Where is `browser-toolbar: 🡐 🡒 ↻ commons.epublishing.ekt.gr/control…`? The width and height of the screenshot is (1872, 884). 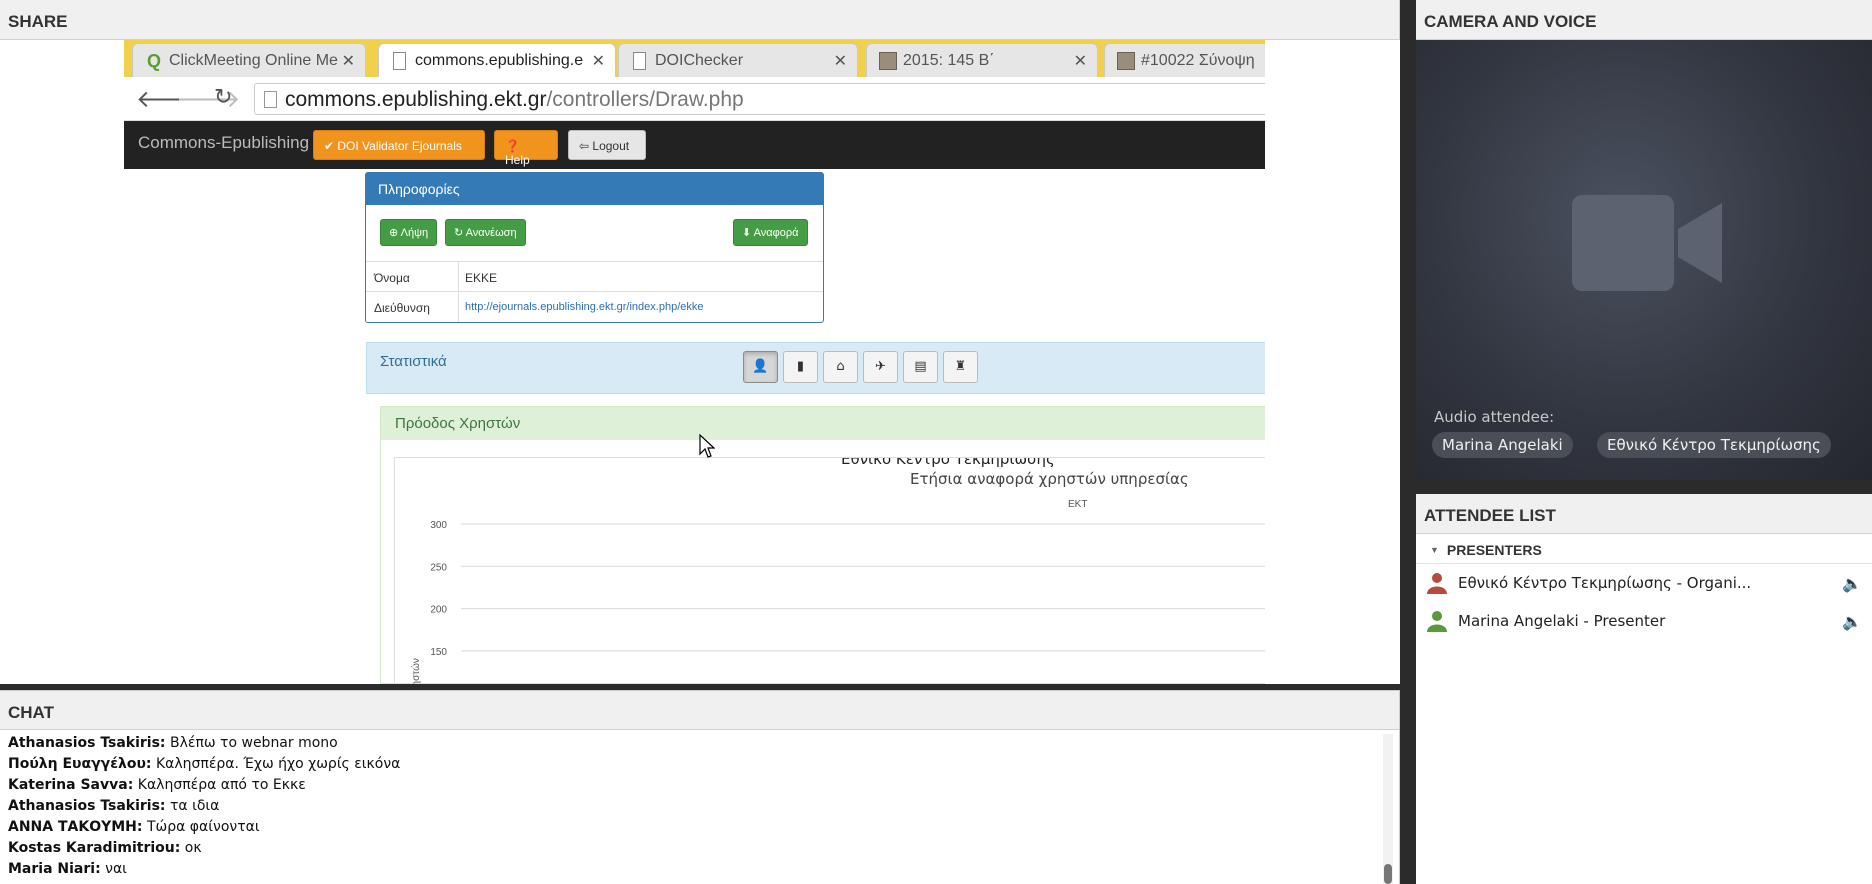
browser-toolbar: 🡐 🡒 ↻ commons.epublishing.ekt.gr/control… is located at coordinates (694, 99).